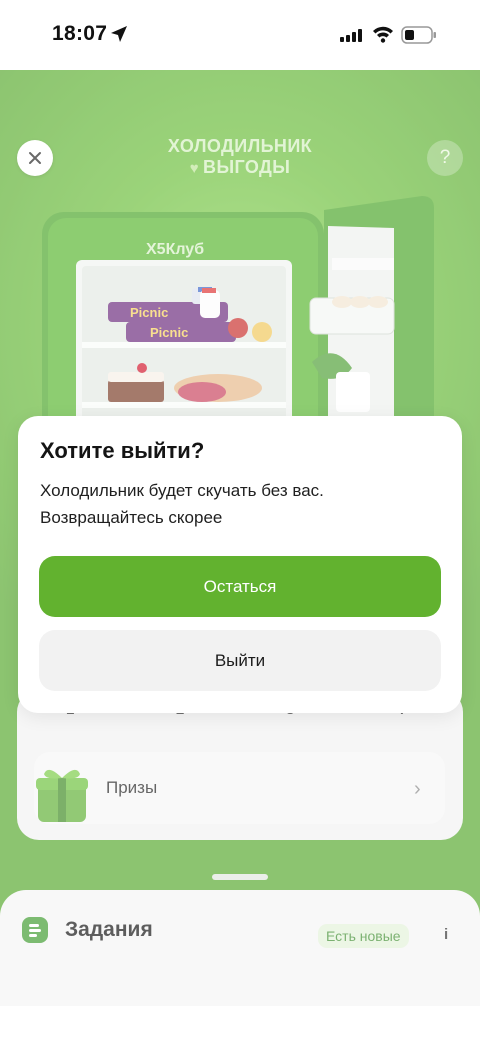  What do you see at coordinates (240, 1024) in the screenshot?
I see `home-indicator-area` at bounding box center [240, 1024].